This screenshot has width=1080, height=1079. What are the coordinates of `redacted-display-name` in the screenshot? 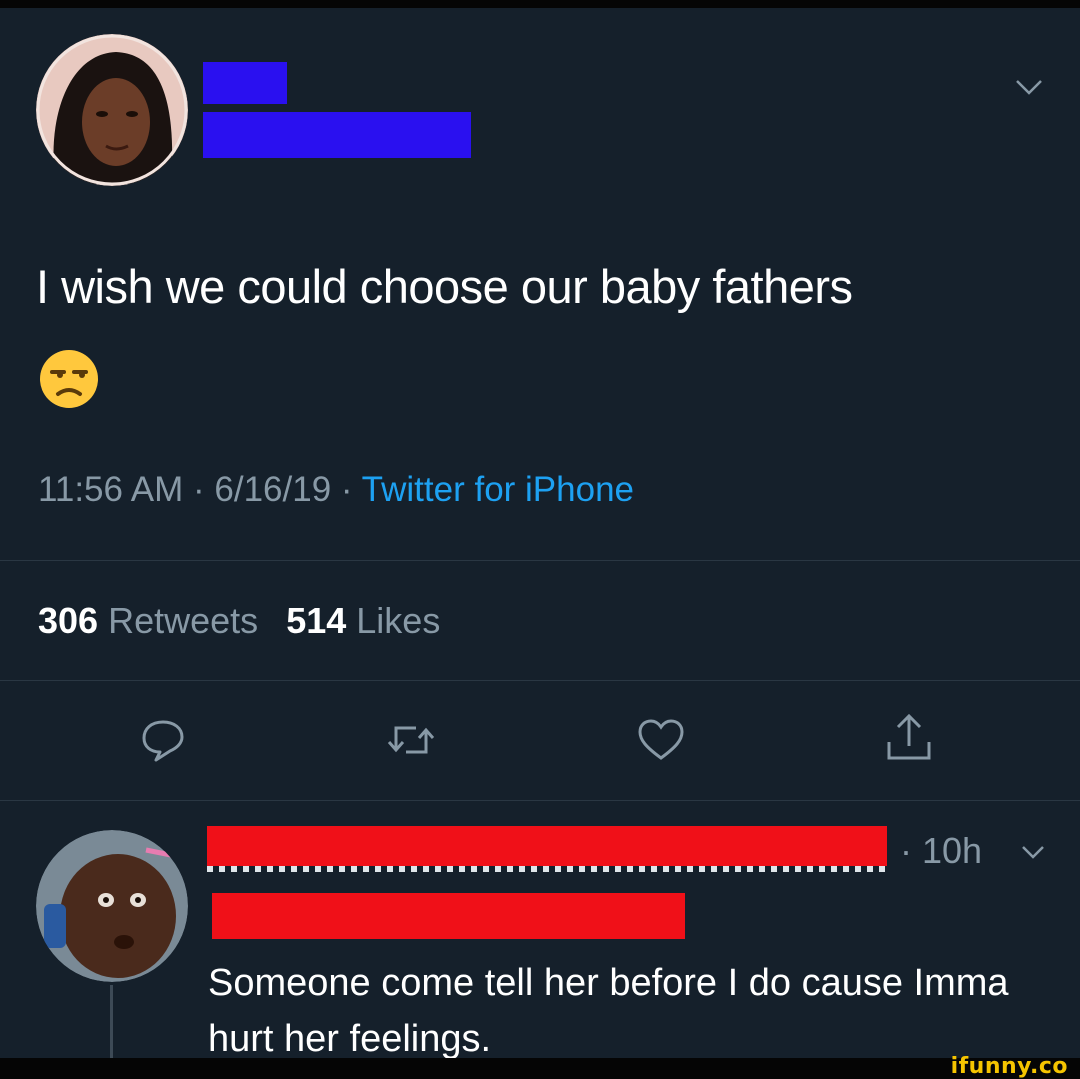 It's located at (245, 83).